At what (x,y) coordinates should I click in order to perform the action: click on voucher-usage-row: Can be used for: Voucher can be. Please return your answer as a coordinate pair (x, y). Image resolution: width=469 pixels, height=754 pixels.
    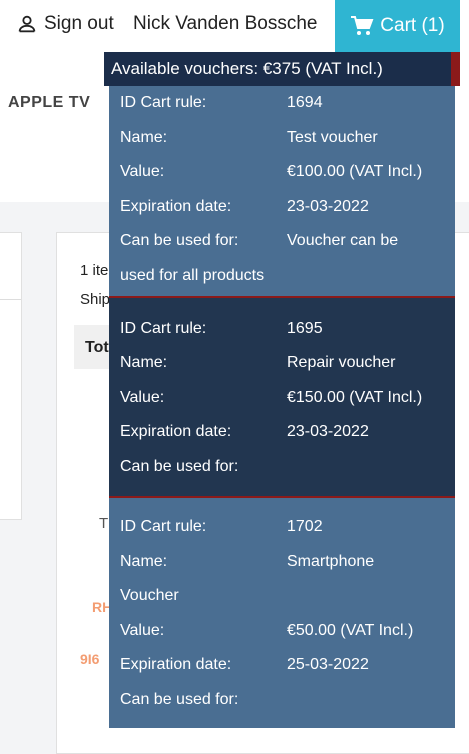
    Looking at the image, I should click on (282, 241).